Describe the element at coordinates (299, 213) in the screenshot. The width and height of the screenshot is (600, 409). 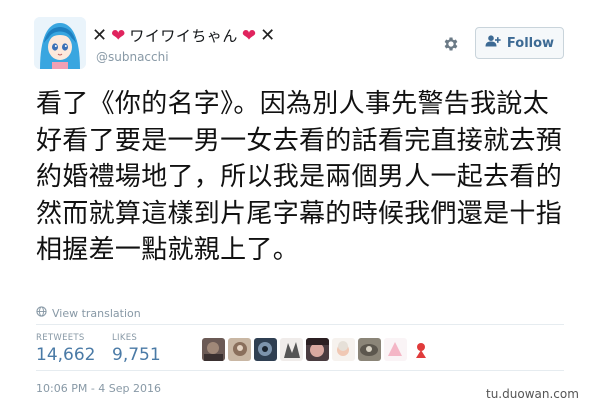
I see `tweet-text-line: 然而就算這樣到片尾字幕的時候我們還是十指` at that location.